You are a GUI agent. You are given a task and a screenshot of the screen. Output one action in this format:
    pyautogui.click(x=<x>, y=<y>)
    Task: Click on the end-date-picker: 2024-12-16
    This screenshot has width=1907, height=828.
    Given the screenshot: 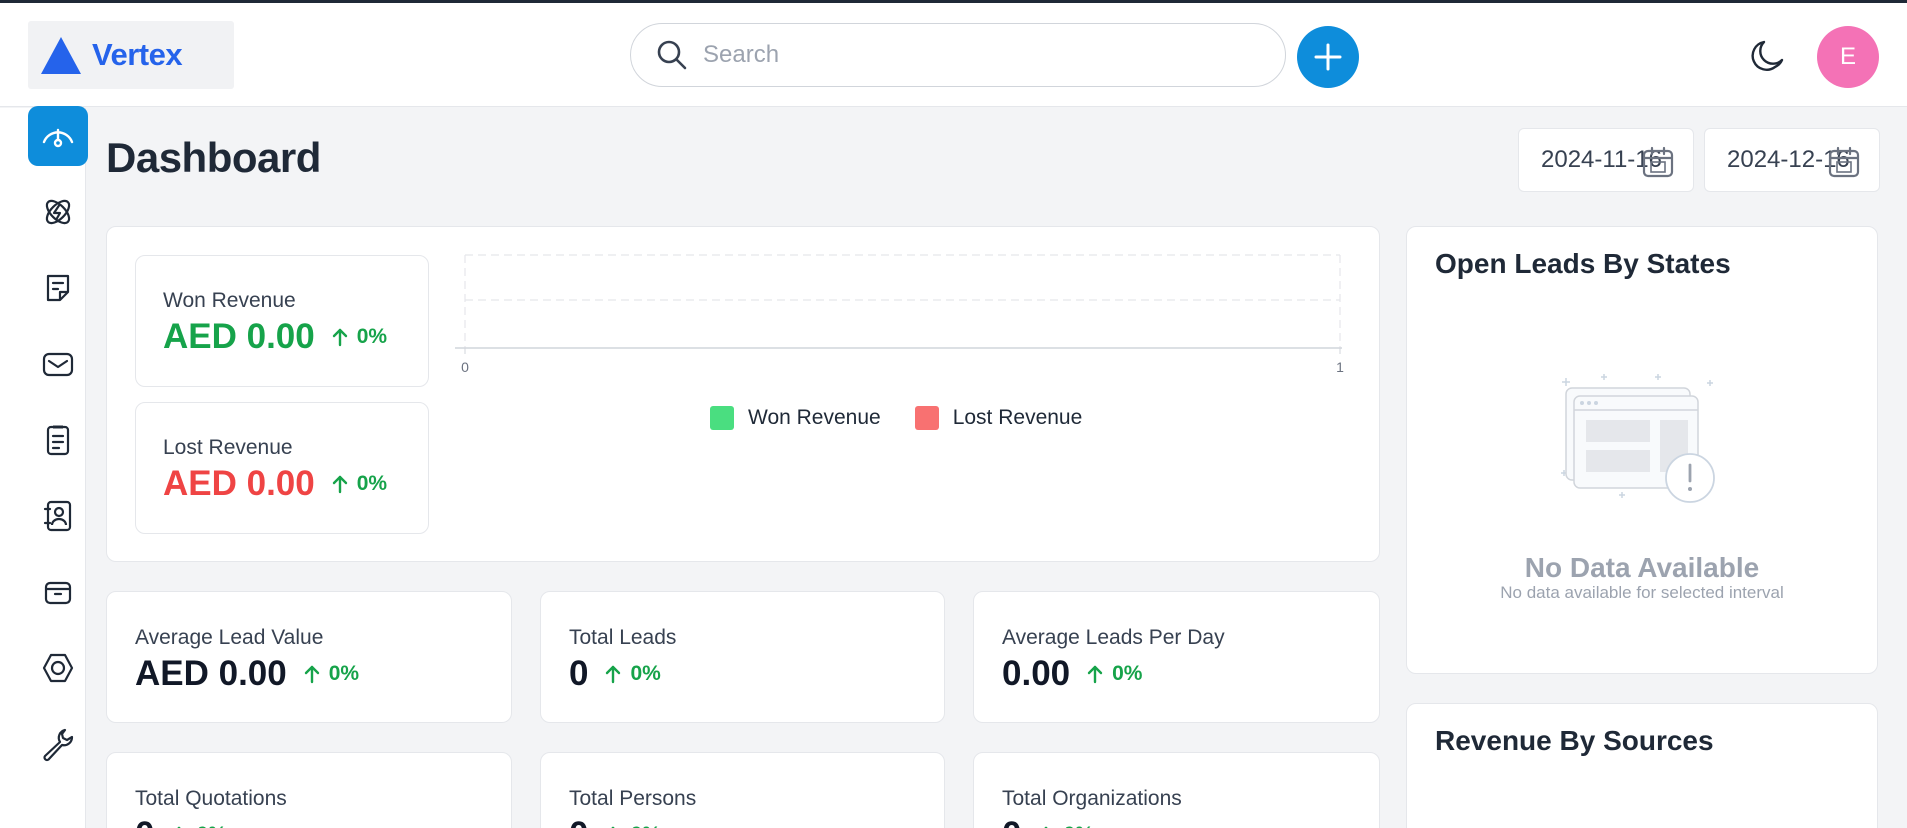 What is the action you would take?
    pyautogui.click(x=1792, y=160)
    